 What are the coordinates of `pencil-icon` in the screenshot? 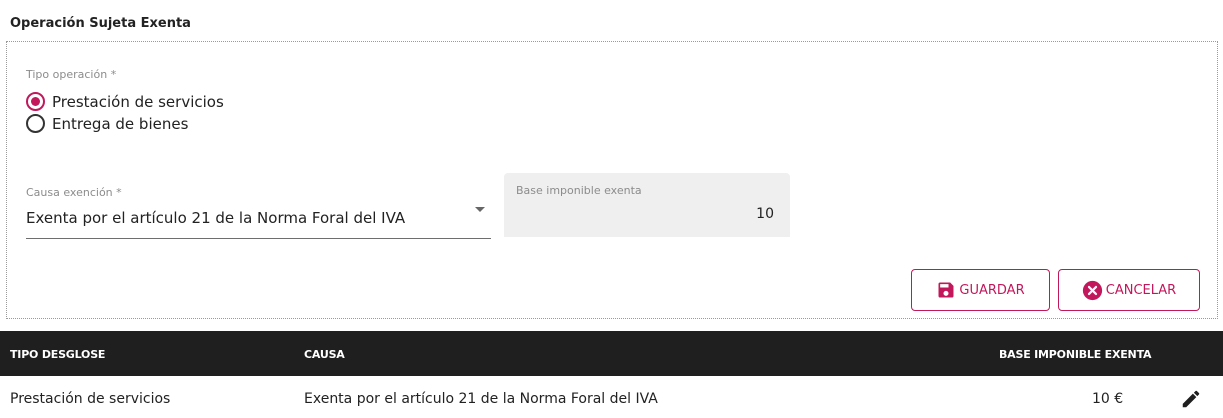 It's located at (1191, 399).